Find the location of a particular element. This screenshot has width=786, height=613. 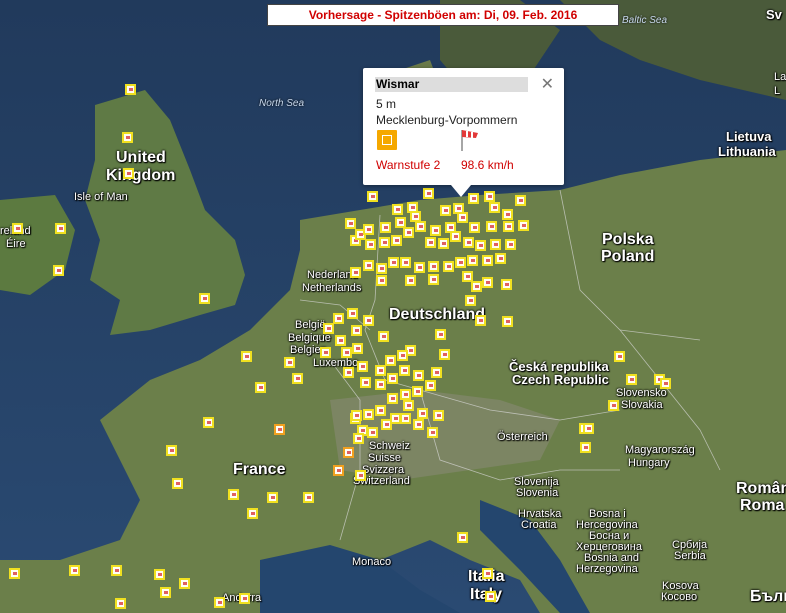

close-icon: ✕ is located at coordinates (547, 84).